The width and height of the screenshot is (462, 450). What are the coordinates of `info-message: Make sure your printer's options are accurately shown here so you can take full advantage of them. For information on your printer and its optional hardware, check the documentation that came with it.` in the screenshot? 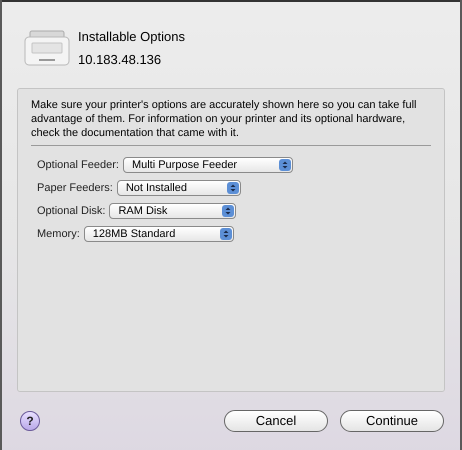 It's located at (224, 119).